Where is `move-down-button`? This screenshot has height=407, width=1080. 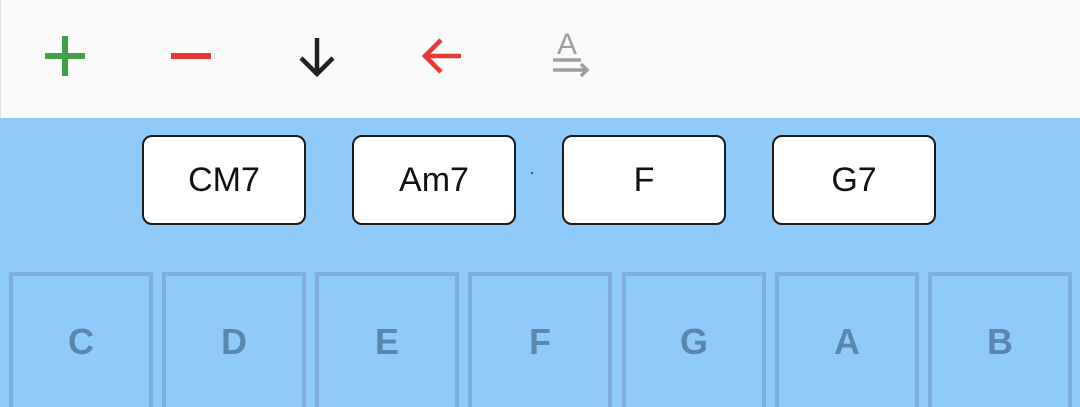
move-down-button is located at coordinates (317, 56).